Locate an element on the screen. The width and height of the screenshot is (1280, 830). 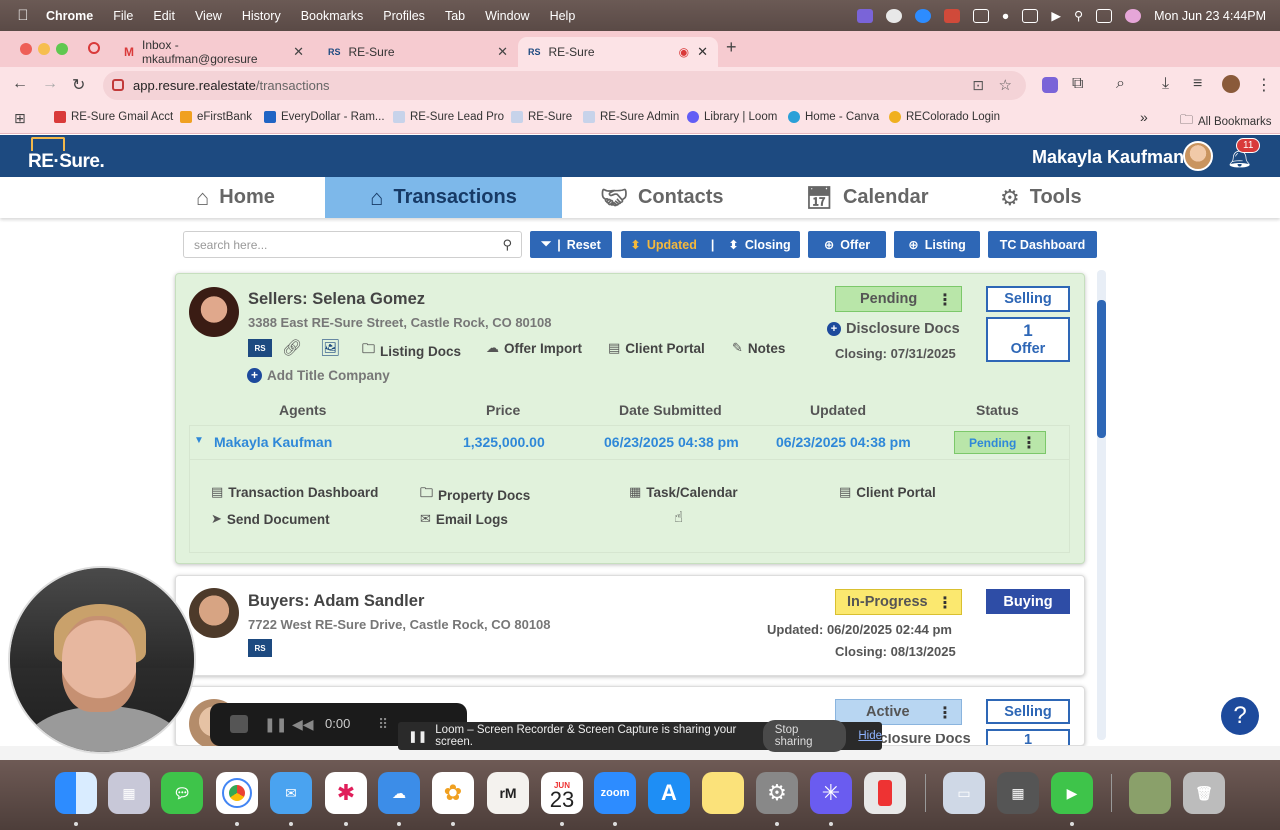
mail-icon: ✉ is located at coordinates (291, 793).